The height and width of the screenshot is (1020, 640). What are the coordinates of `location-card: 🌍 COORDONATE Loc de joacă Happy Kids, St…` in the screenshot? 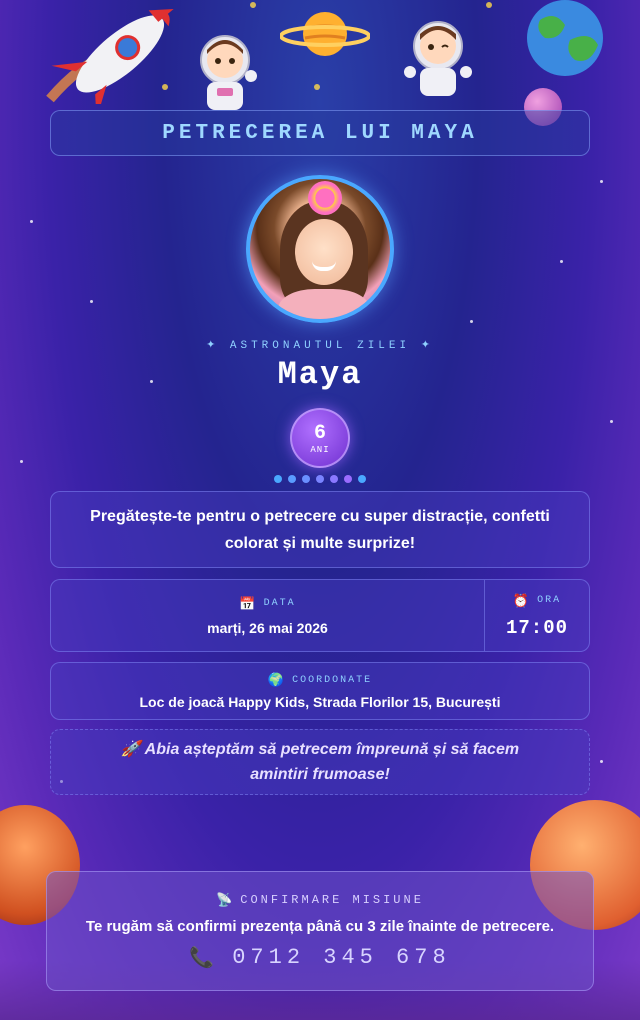 It's located at (320, 691).